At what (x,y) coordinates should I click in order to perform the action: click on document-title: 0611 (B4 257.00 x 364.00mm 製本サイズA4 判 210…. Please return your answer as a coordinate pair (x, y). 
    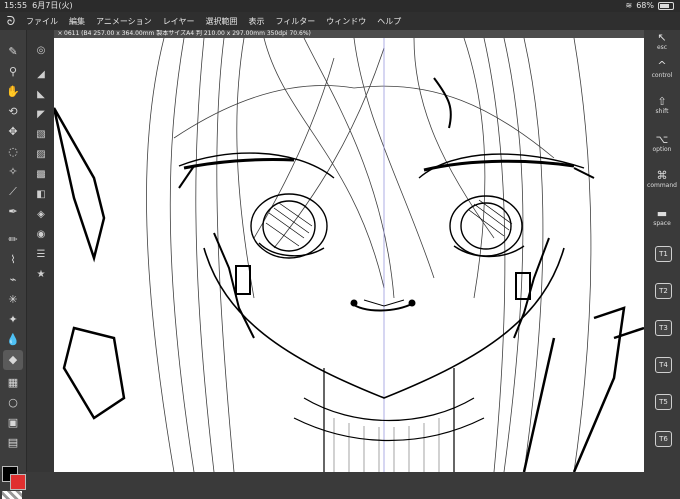
    Looking at the image, I should click on (187, 33).